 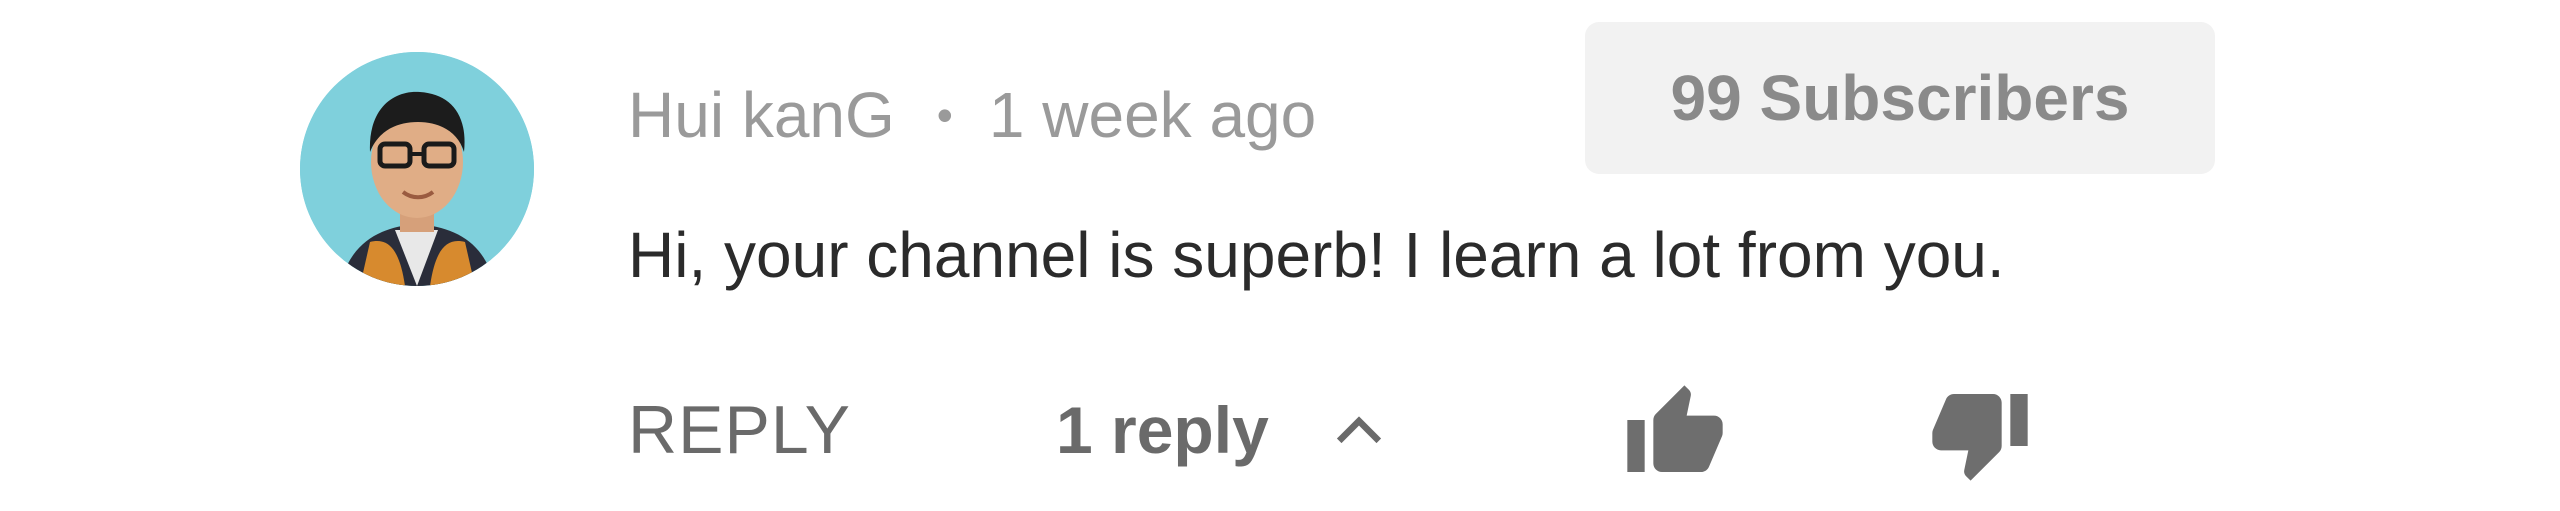 What do you see at coordinates (761, 115) in the screenshot?
I see `author-name: Hui kanG` at bounding box center [761, 115].